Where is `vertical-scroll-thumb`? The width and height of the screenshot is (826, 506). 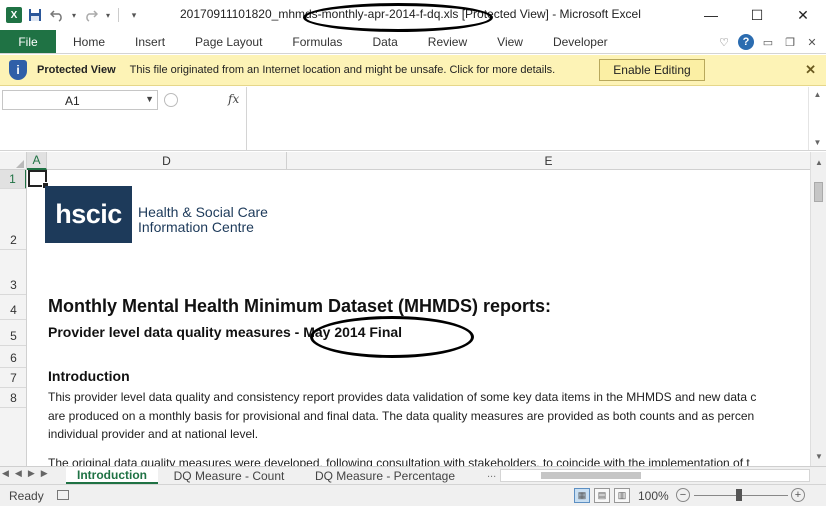 vertical-scroll-thumb is located at coordinates (818, 192).